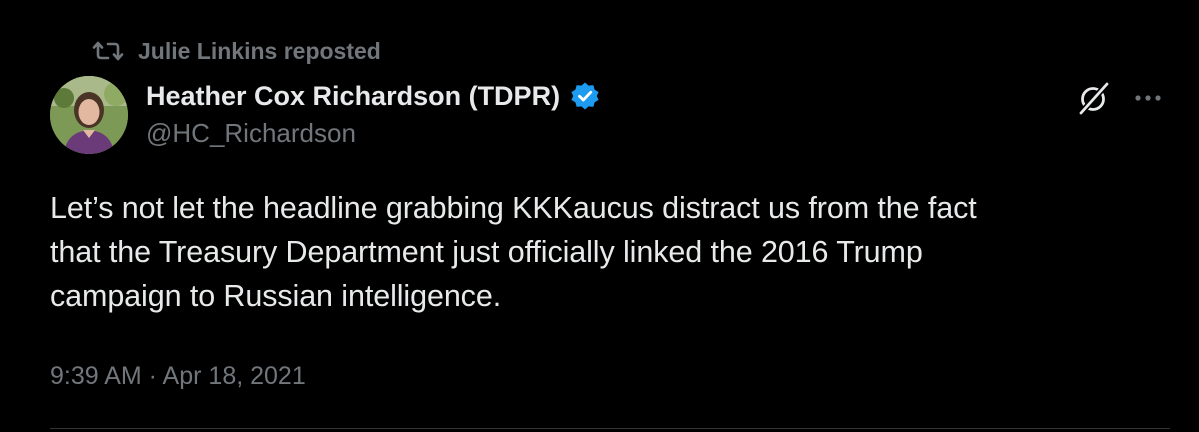 The width and height of the screenshot is (1199, 432). I want to click on repost-indicator: Julie Linkins reposted, so click(236, 51).